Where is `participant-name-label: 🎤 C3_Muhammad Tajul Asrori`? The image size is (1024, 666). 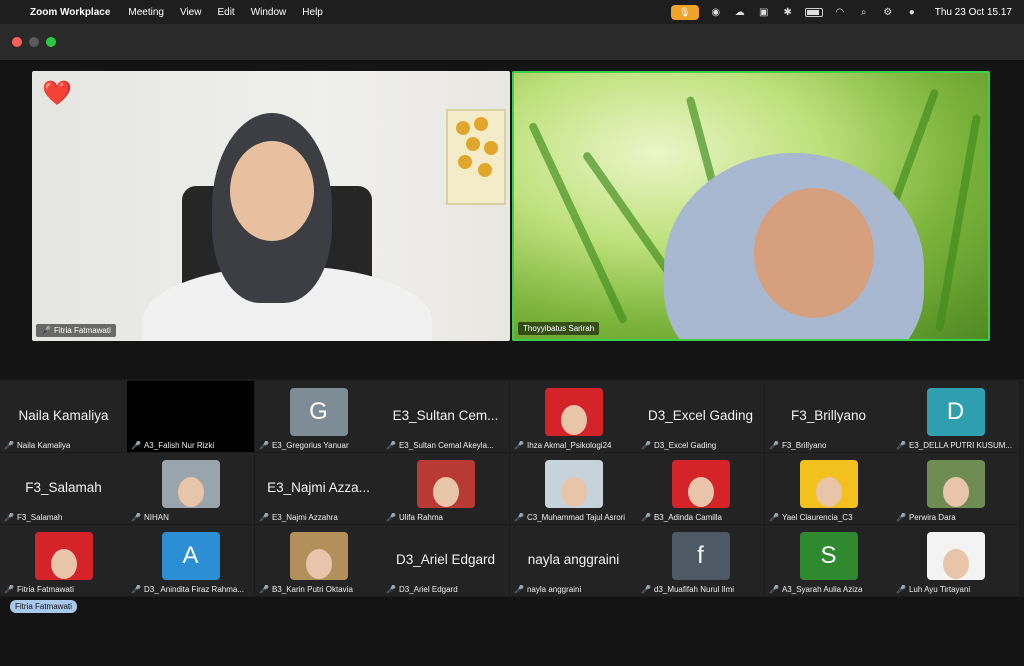
participant-name-label: 🎤 C3_Muhammad Tajul Asrori is located at coordinates (570, 517).